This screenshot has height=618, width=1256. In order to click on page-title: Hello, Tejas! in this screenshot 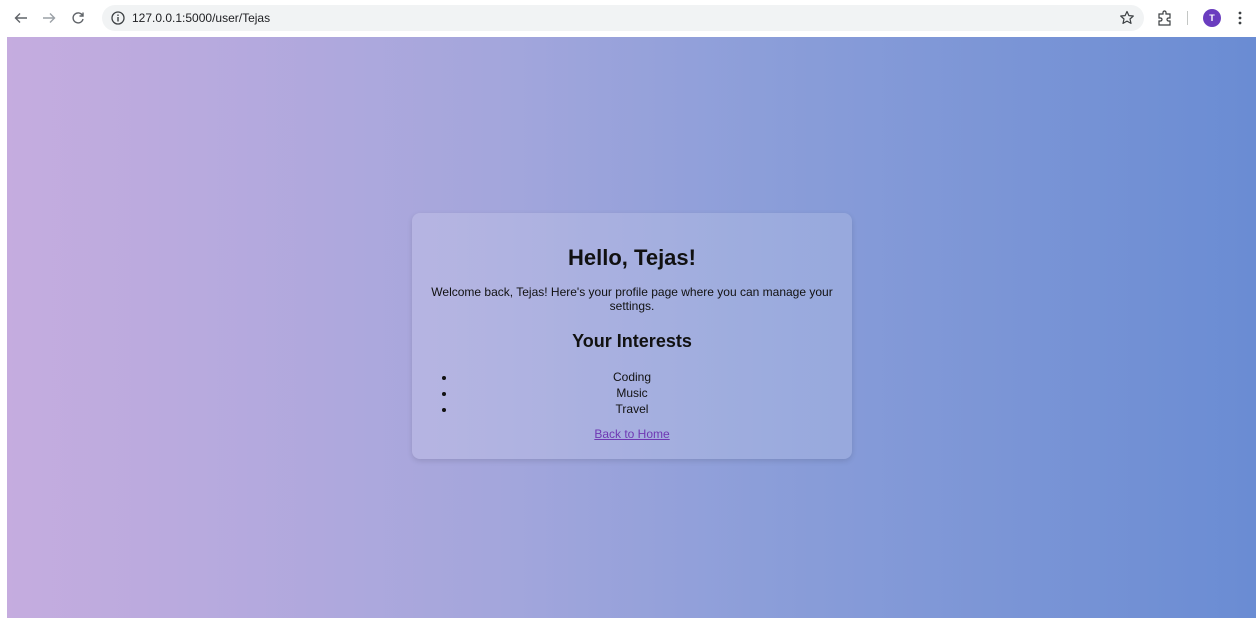, I will do `click(632, 257)`.